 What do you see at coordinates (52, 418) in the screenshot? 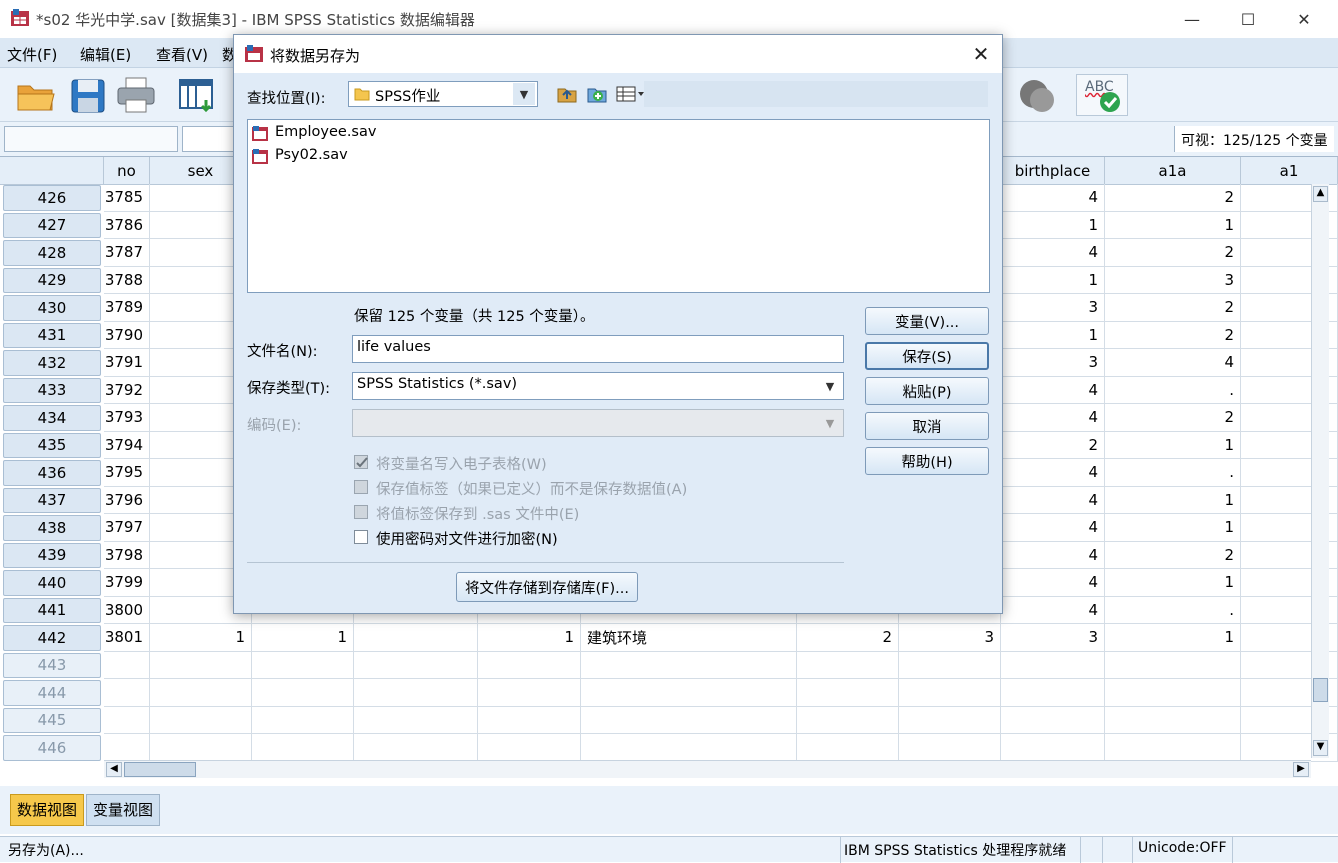
I see `row-header: 434` at bounding box center [52, 418].